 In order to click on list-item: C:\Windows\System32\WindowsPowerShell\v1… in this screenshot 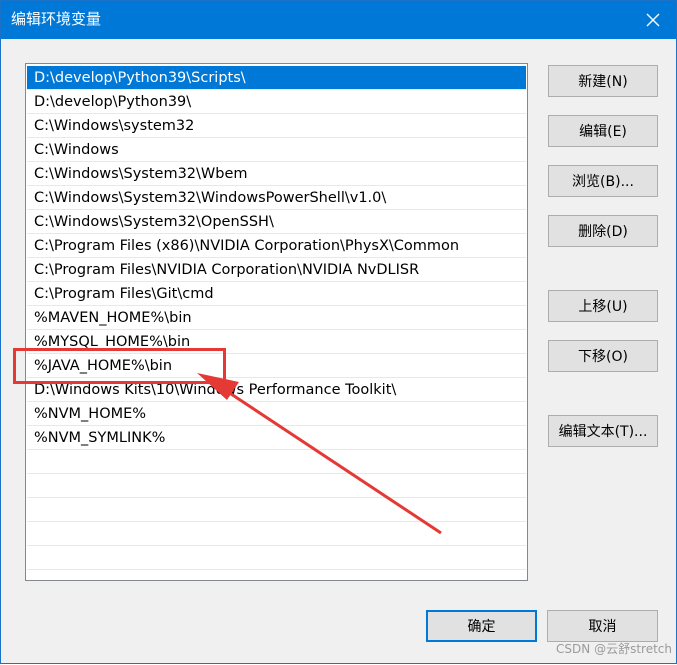, I will do `click(276, 198)`.